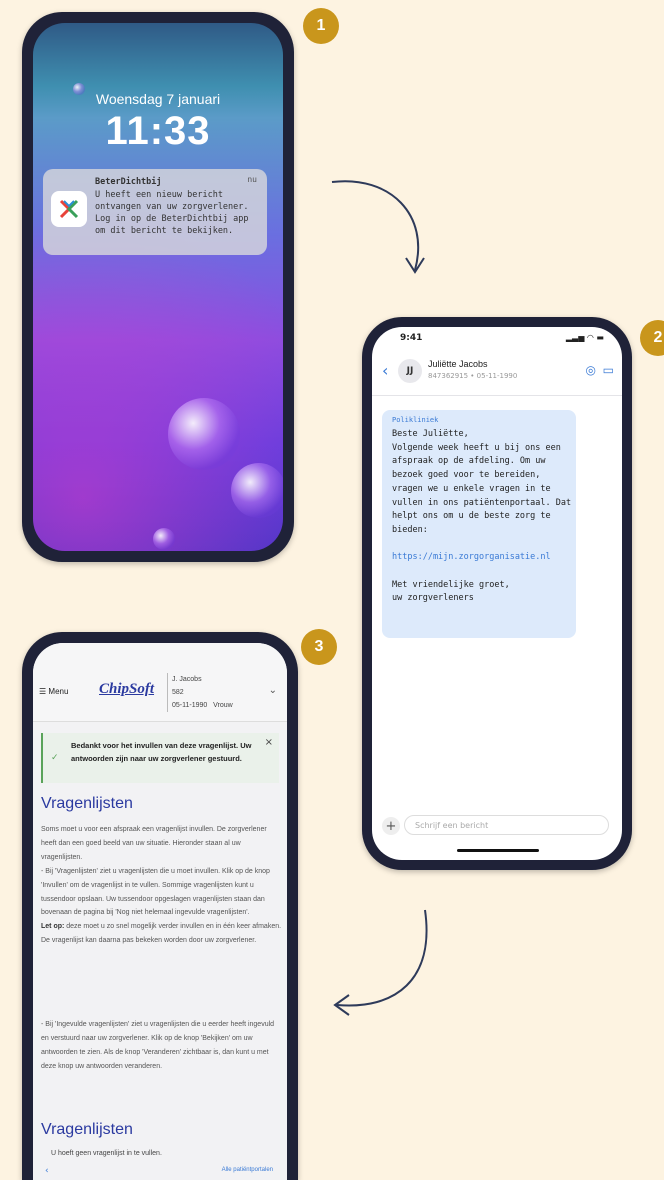 The image size is (664, 1180). Describe the element at coordinates (190, 705) in the screenshot. I see `patient-dob: 05-11-1990` at that location.